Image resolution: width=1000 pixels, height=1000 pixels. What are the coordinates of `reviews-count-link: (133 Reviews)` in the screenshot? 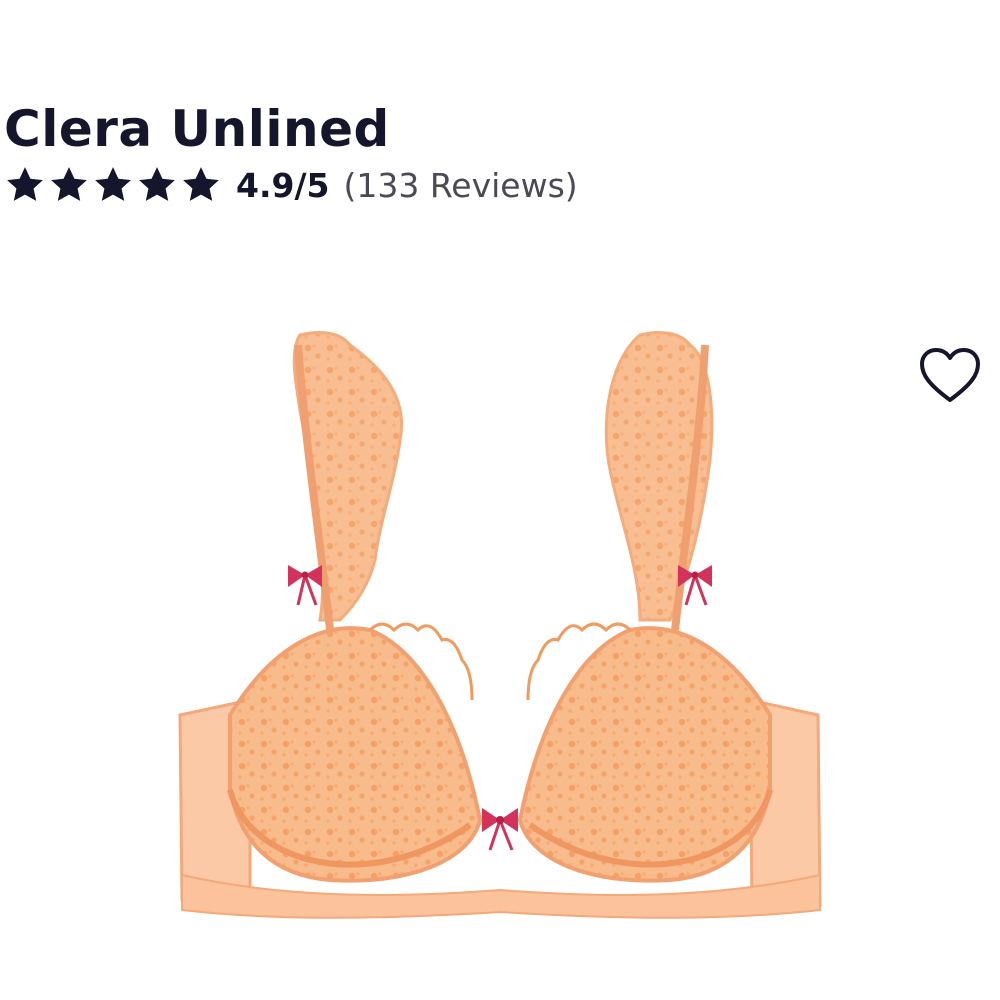 It's located at (460, 185).